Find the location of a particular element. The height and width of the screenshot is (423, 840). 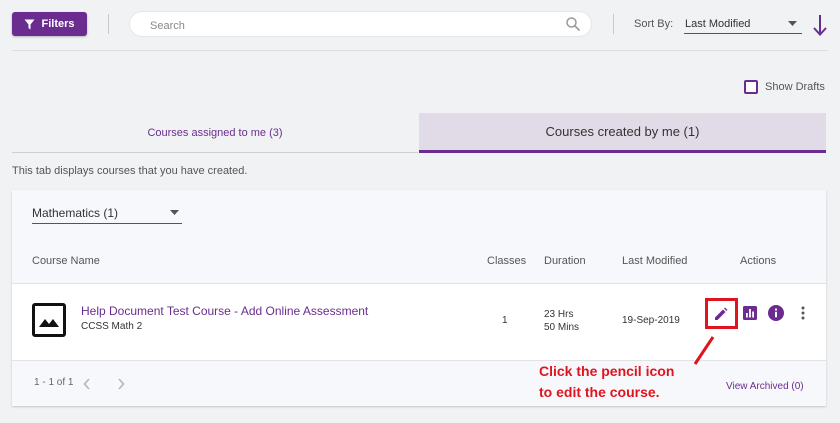

callout-line-1: Click the pencil icon is located at coordinates (607, 371).